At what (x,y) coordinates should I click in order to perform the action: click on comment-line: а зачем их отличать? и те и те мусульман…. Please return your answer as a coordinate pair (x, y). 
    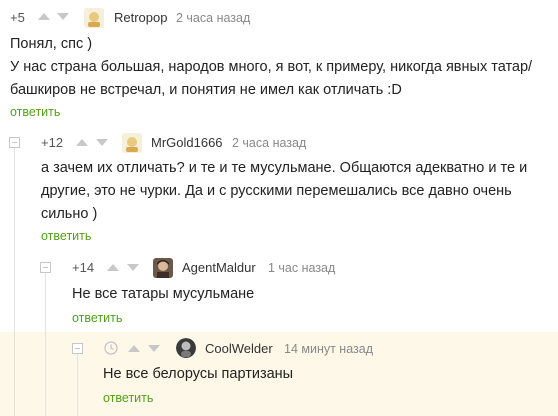
    Looking at the image, I should click on (284, 168).